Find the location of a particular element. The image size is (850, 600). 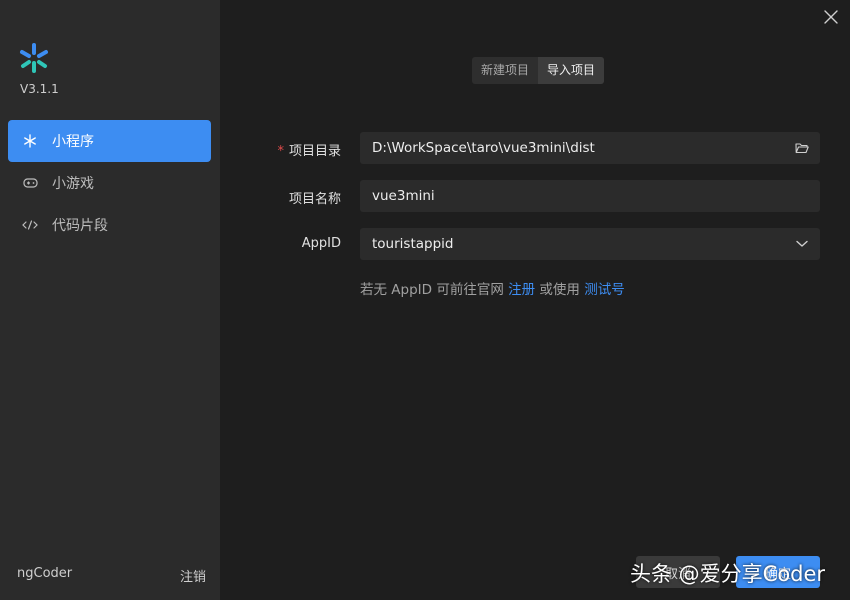

watermark-text: 头条 @爱分享Coder is located at coordinates (728, 574).